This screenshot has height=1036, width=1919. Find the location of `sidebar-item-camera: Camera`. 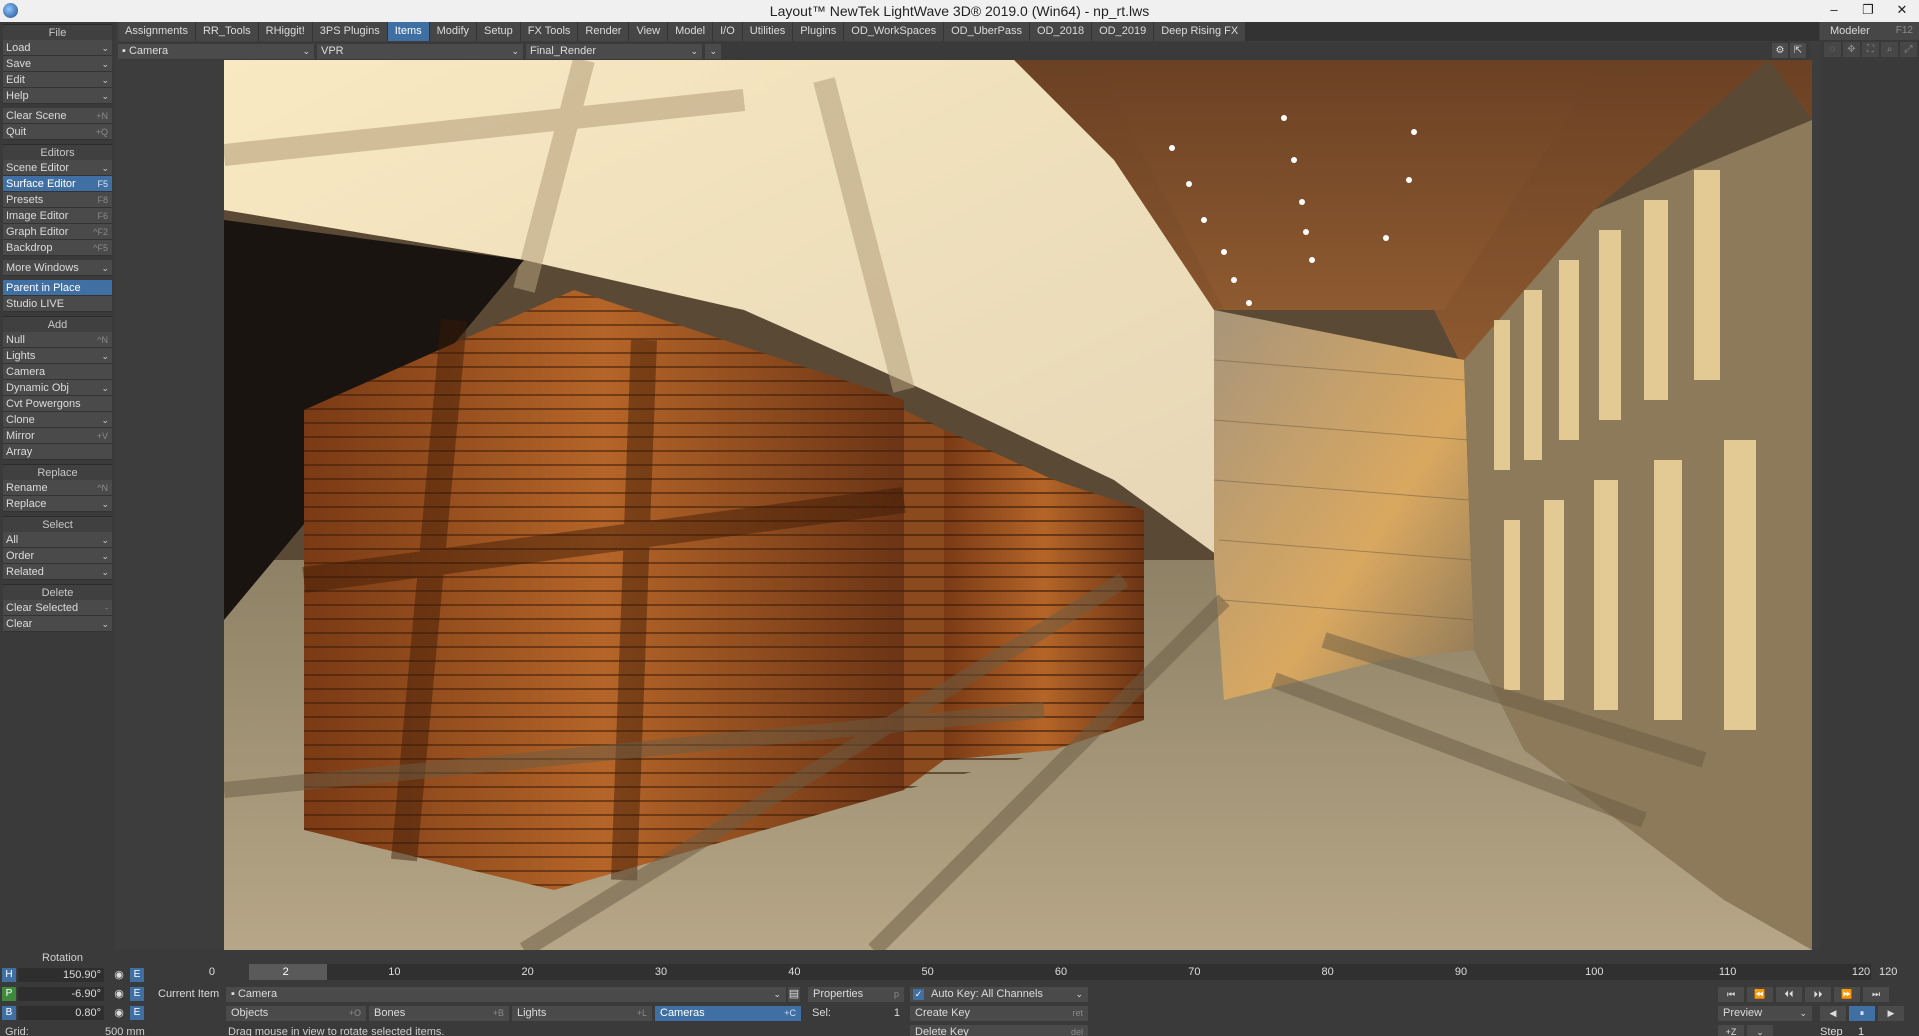

sidebar-item-camera: Camera is located at coordinates (57, 372).